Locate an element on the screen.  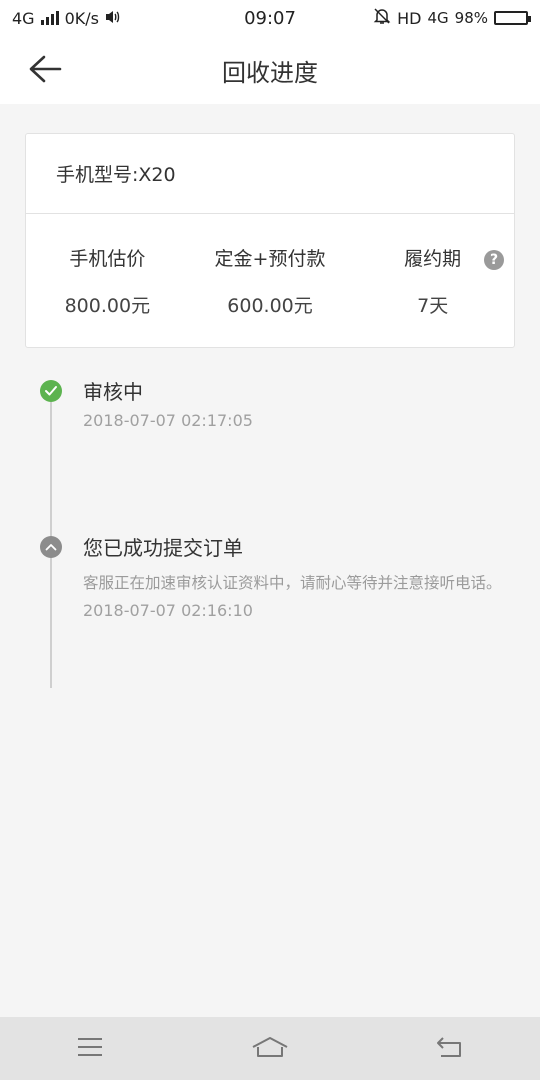
timeline-time: 2018-07-07 02:16:10 is located at coordinates (168, 610).